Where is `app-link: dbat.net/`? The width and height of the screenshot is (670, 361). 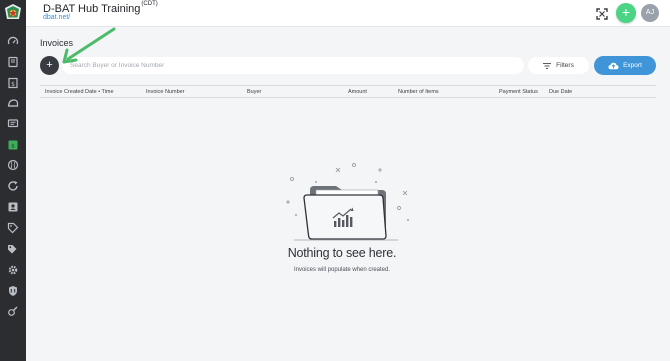 app-link: dbat.net/ is located at coordinates (56, 17).